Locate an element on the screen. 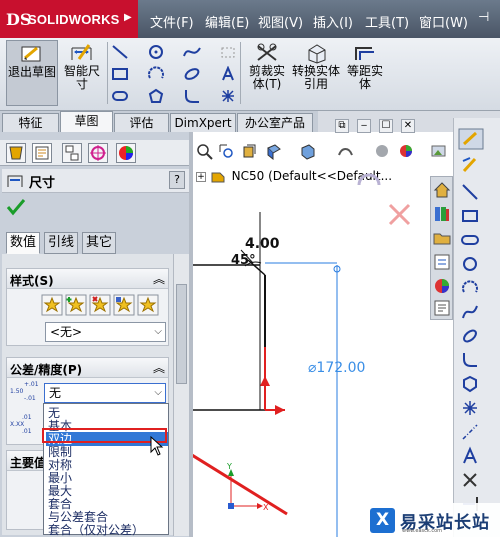 This screenshot has height=537, width=500. file-explorer-icon is located at coordinates (442, 238).